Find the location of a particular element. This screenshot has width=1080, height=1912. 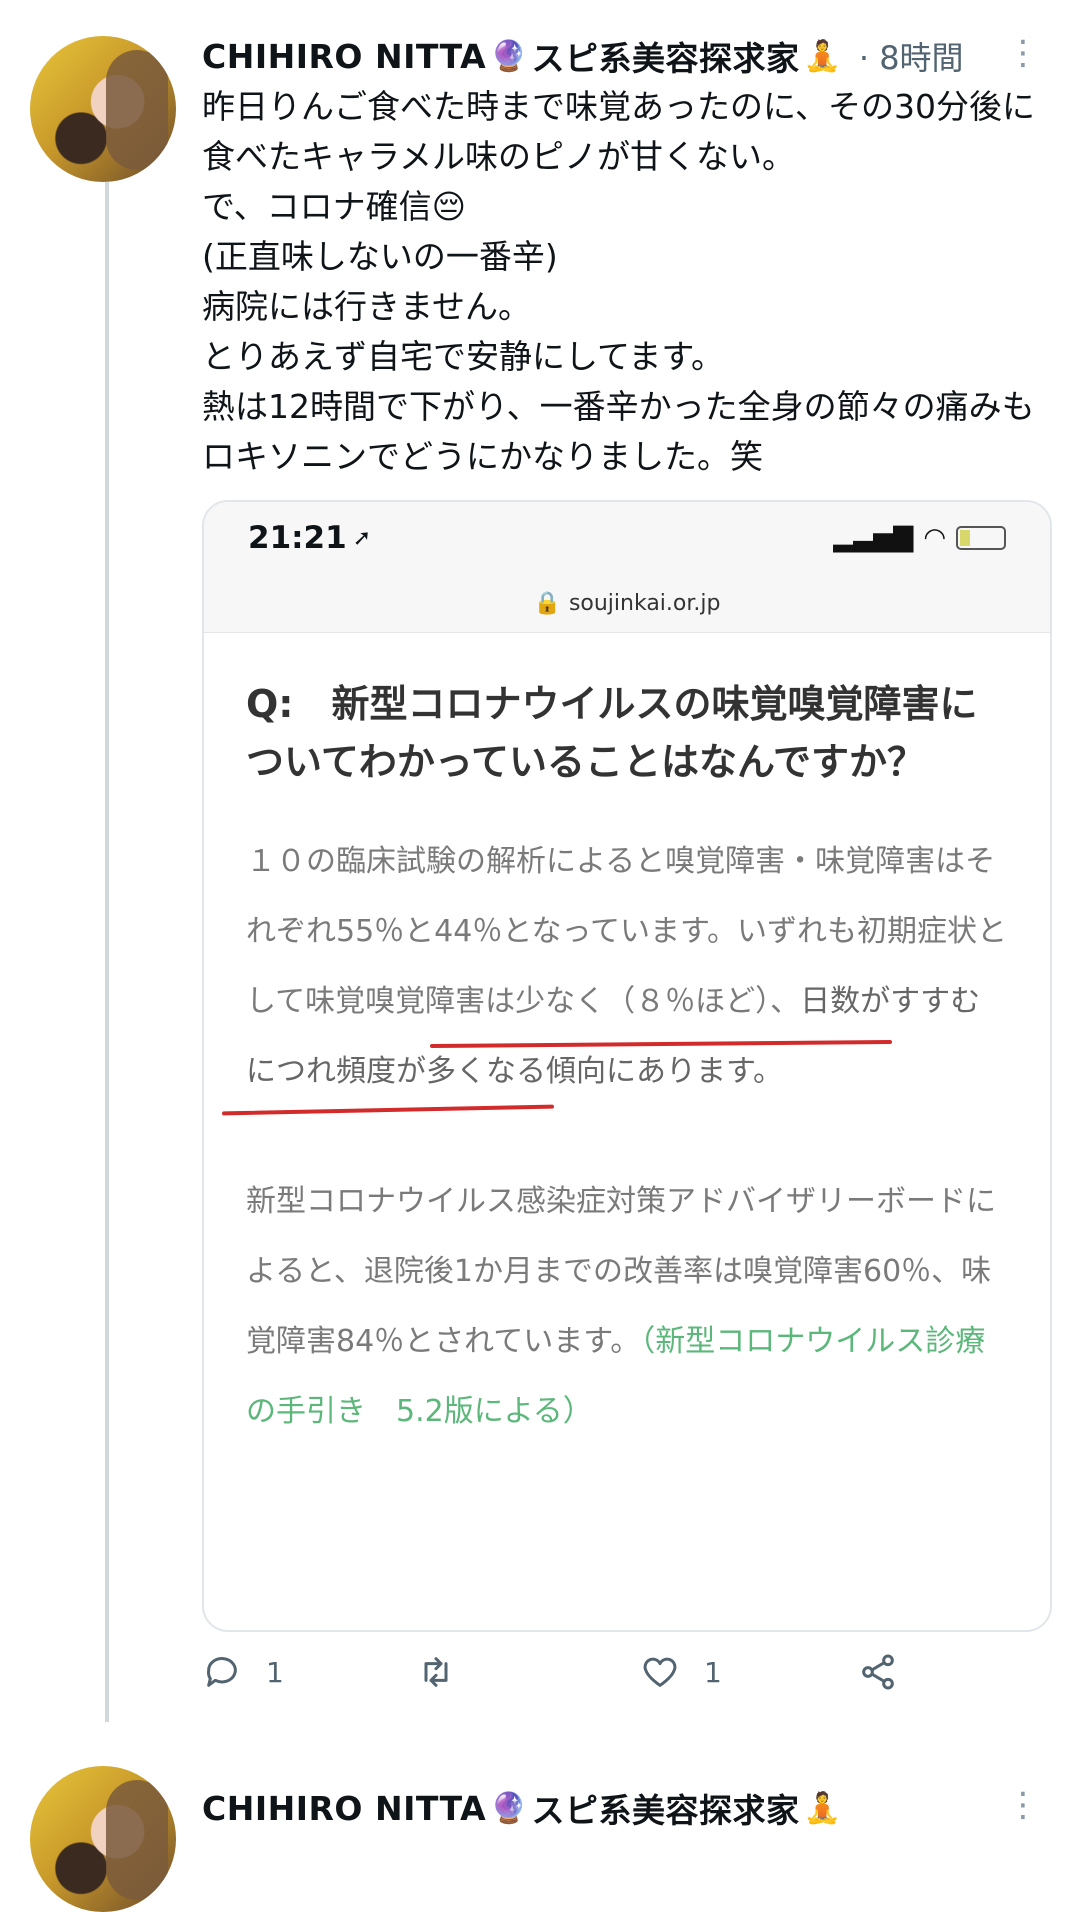

signal-icon: ▂▃▅▇ is located at coordinates (873, 538).